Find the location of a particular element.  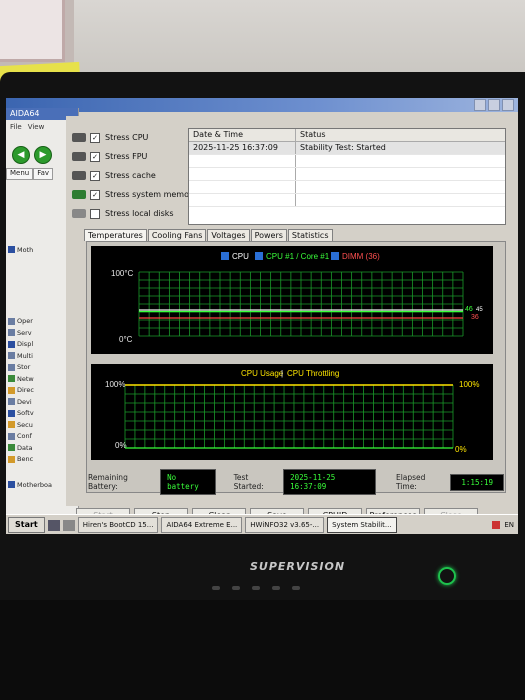

memory-icon is located at coordinates (79, 194).